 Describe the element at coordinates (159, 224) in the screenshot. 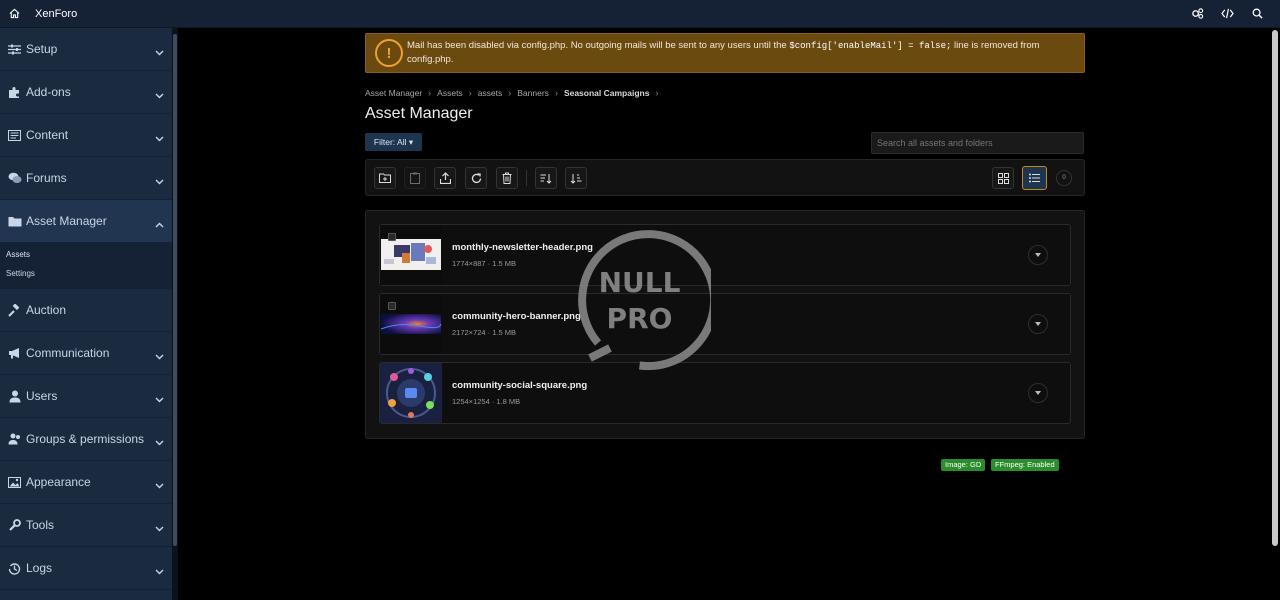

I see `chevron-up-icon` at that location.